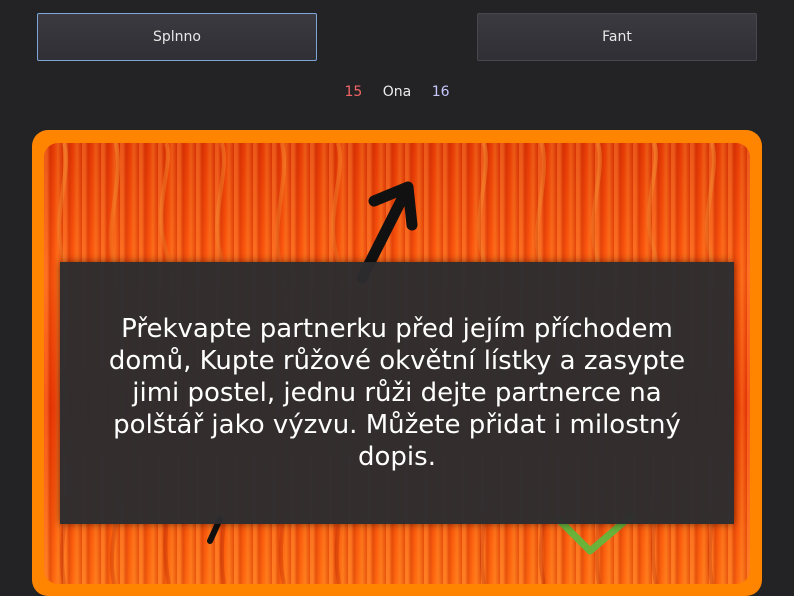 The image size is (794, 596). I want to click on score-right: 16, so click(440, 92).